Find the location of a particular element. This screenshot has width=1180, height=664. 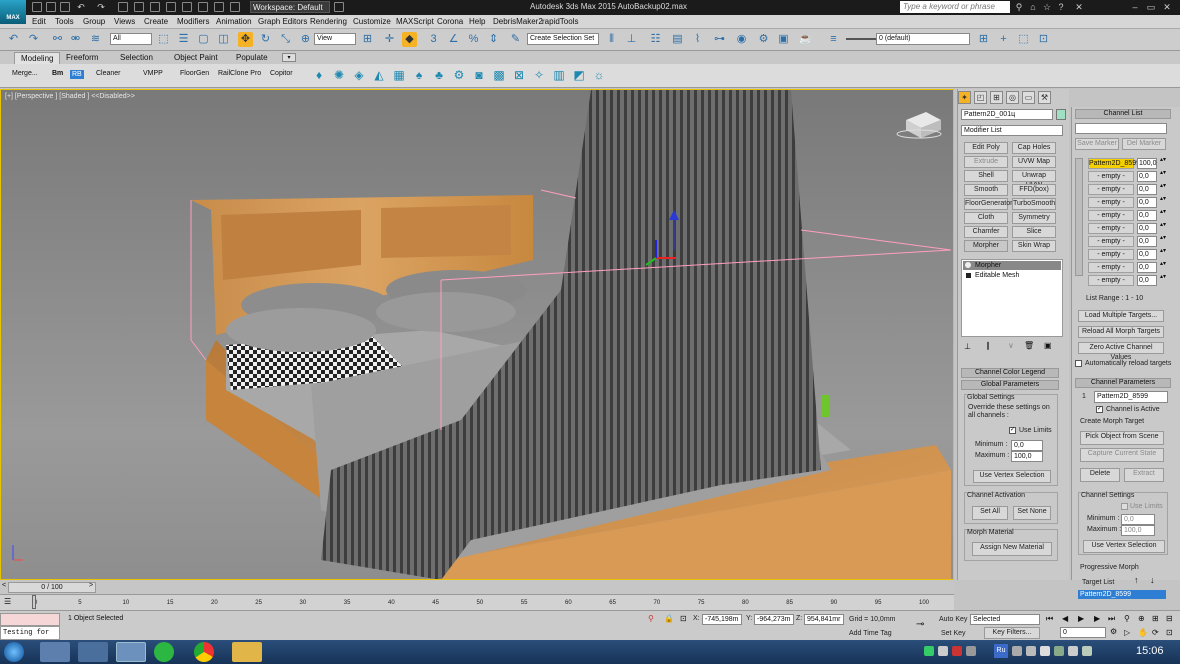

stack-item-morpher: Morpher is located at coordinates (1012, 265).